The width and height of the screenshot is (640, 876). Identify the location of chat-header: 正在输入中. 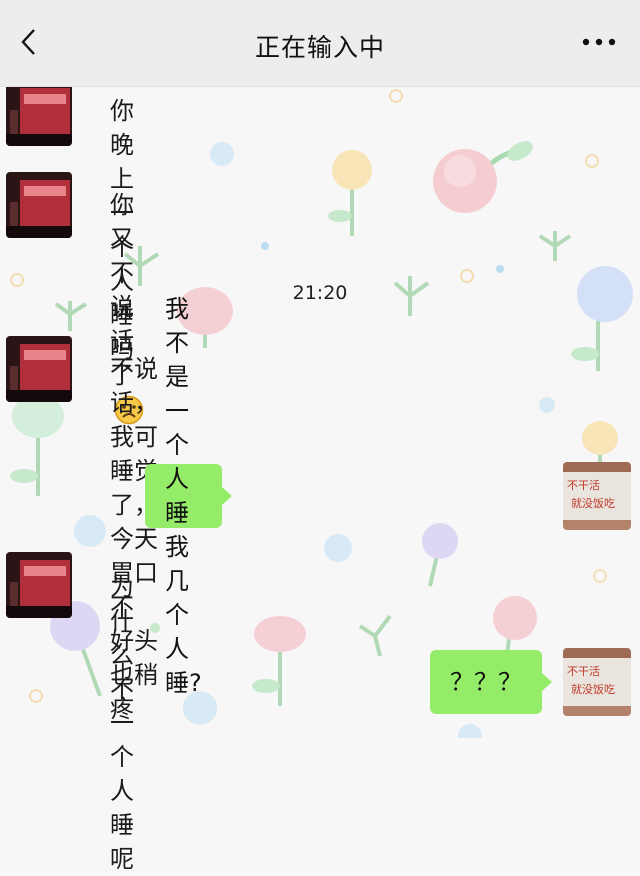
(320, 43).